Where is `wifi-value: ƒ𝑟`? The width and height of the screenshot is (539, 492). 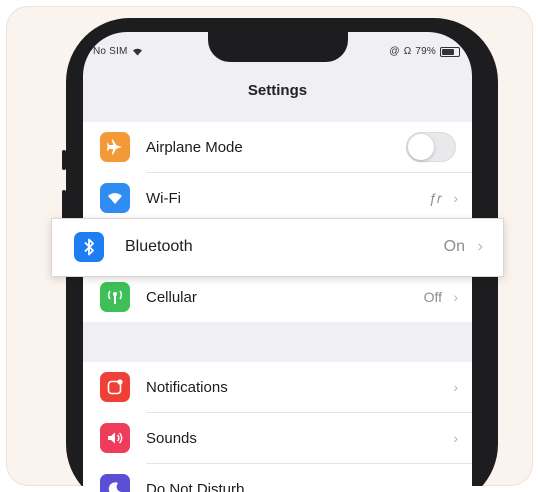
wifi-value: ƒ𝑟 is located at coordinates (435, 198).